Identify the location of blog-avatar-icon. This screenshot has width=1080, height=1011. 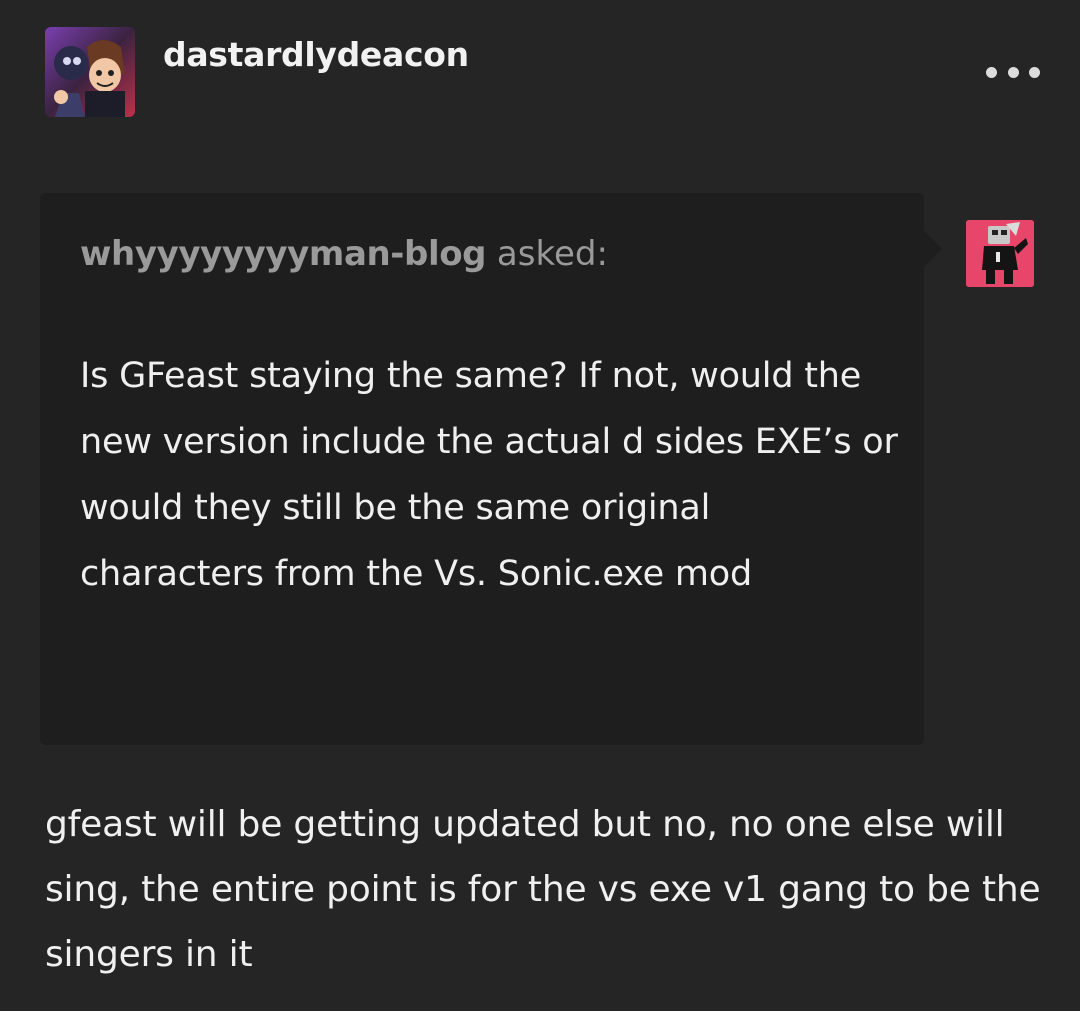
(90, 72).